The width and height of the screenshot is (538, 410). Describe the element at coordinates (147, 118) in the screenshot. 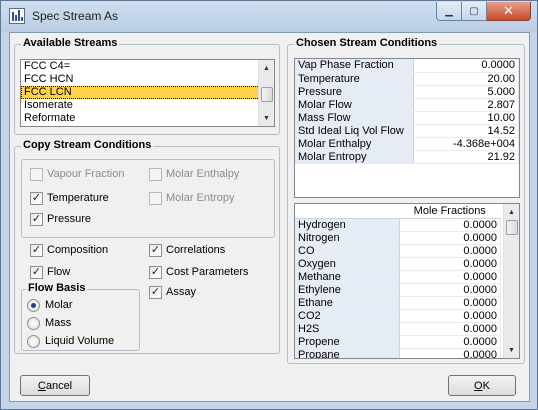

I see `list-item: Reformate` at that location.